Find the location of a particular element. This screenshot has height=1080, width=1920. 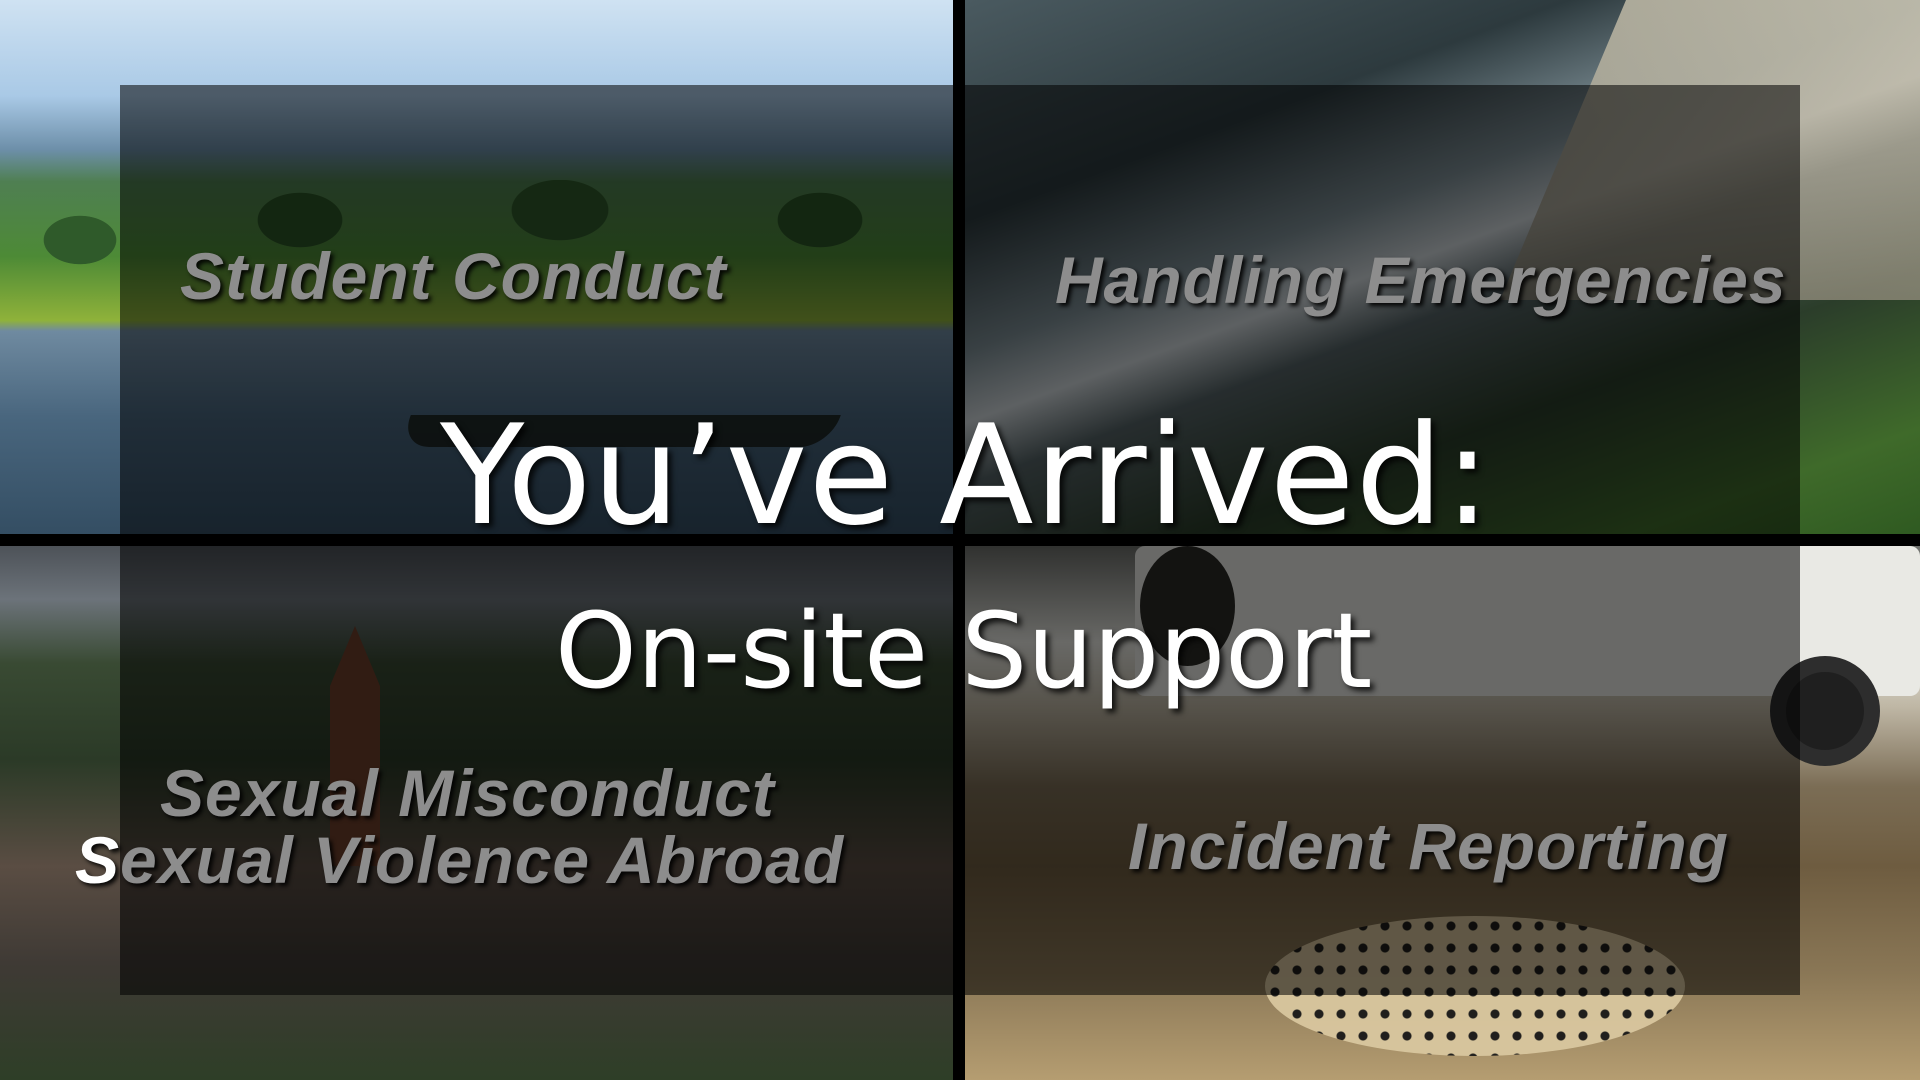

label-student-conduct: Student Conduct is located at coordinates (453, 276).